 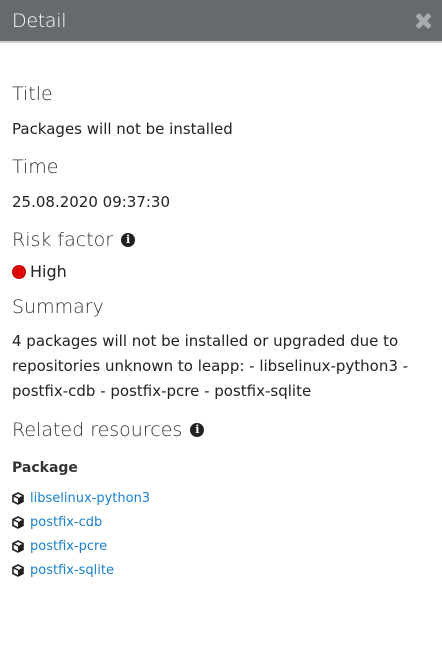 What do you see at coordinates (45, 468) in the screenshot?
I see `package-group-label: Package` at bounding box center [45, 468].